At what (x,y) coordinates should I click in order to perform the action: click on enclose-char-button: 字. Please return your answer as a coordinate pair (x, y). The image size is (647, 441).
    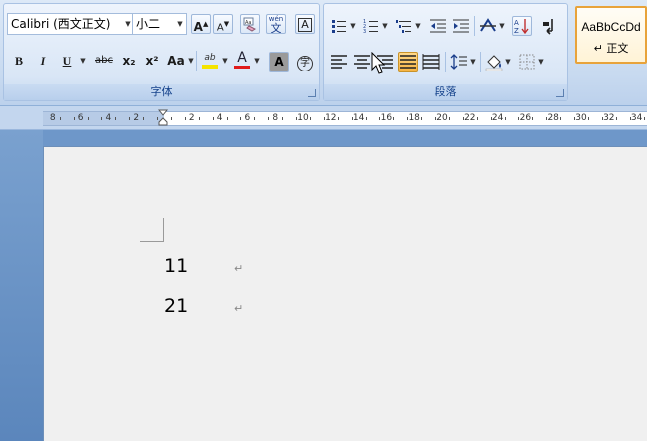
    Looking at the image, I should click on (305, 62).